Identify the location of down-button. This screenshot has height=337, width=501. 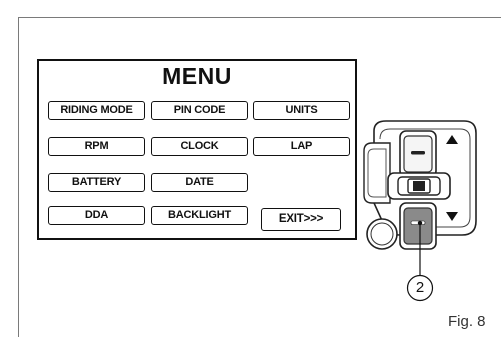
(418, 226).